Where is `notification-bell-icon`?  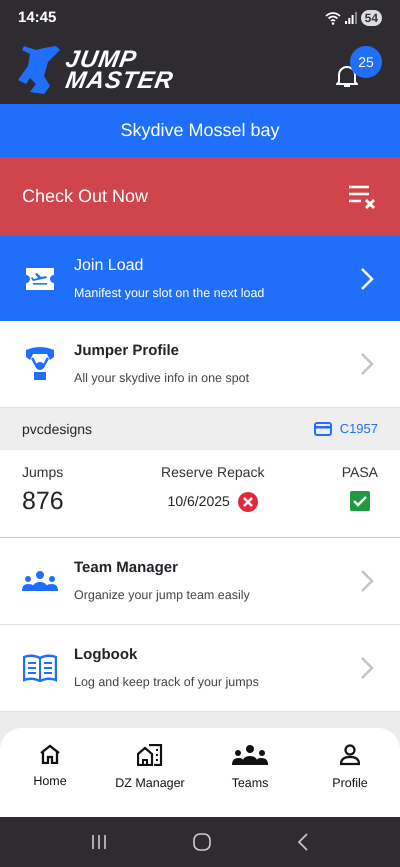 notification-bell-icon is located at coordinates (347, 76).